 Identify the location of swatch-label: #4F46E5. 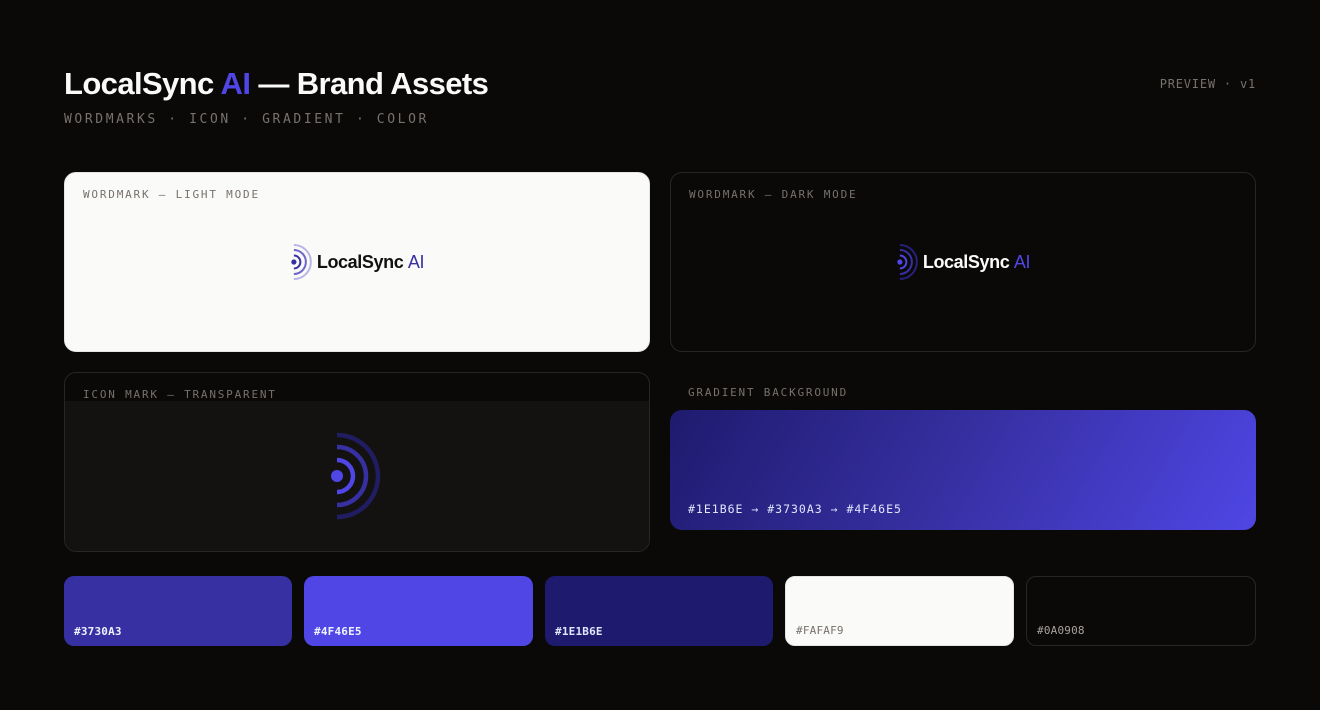
(338, 631).